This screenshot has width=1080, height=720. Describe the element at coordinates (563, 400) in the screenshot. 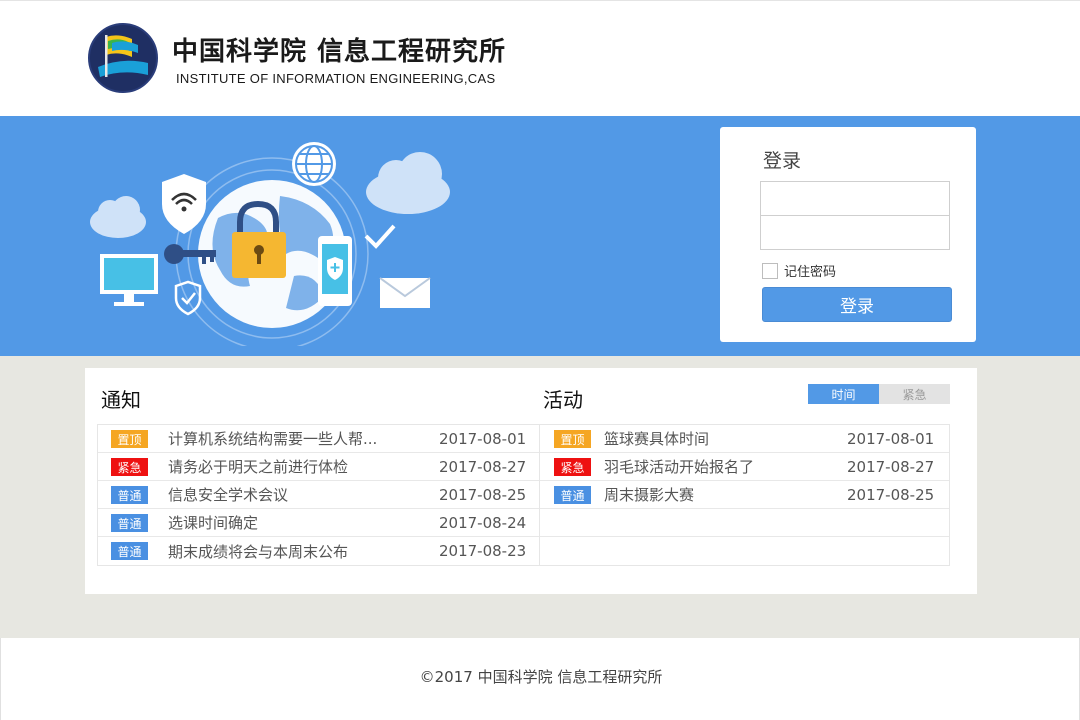

I see `activity-section-title: 活动` at that location.